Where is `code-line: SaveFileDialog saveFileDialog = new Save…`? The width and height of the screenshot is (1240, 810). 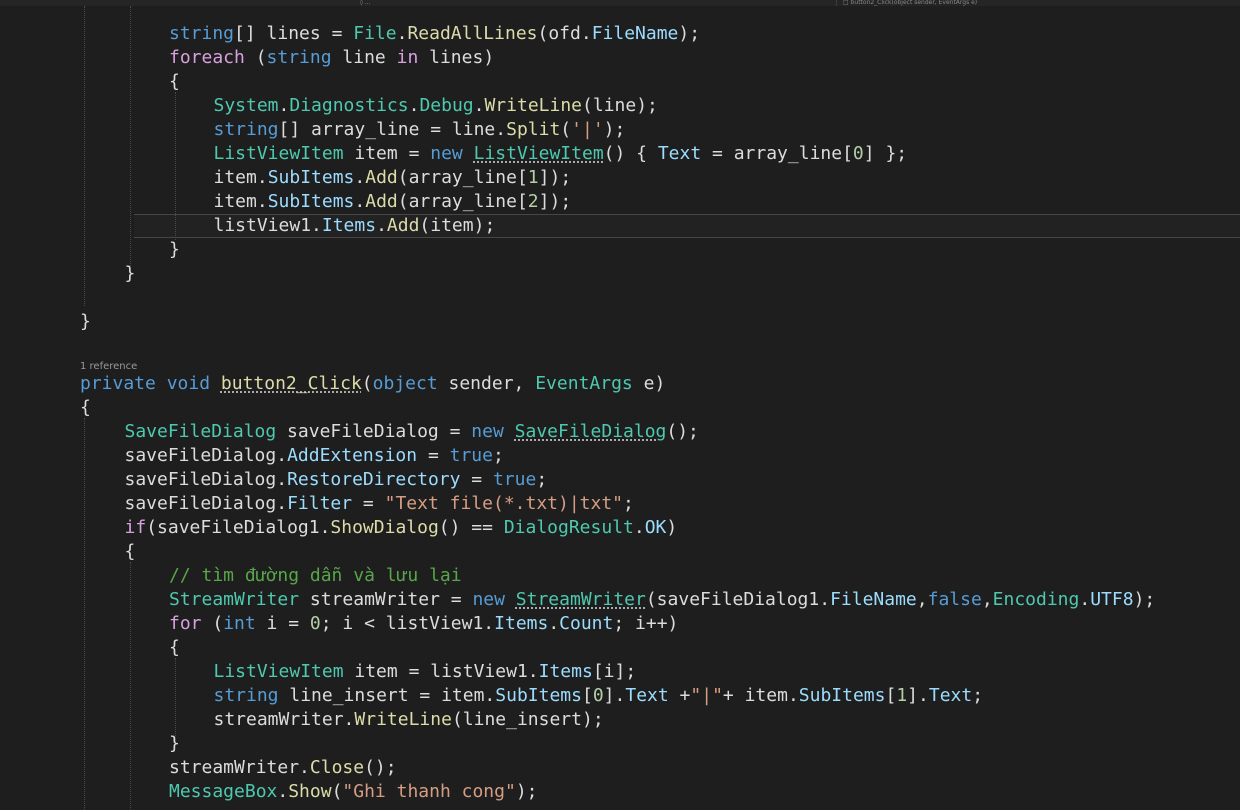
code-line: SaveFileDialog saveFileDialog = new Save… is located at coordinates (412, 432).